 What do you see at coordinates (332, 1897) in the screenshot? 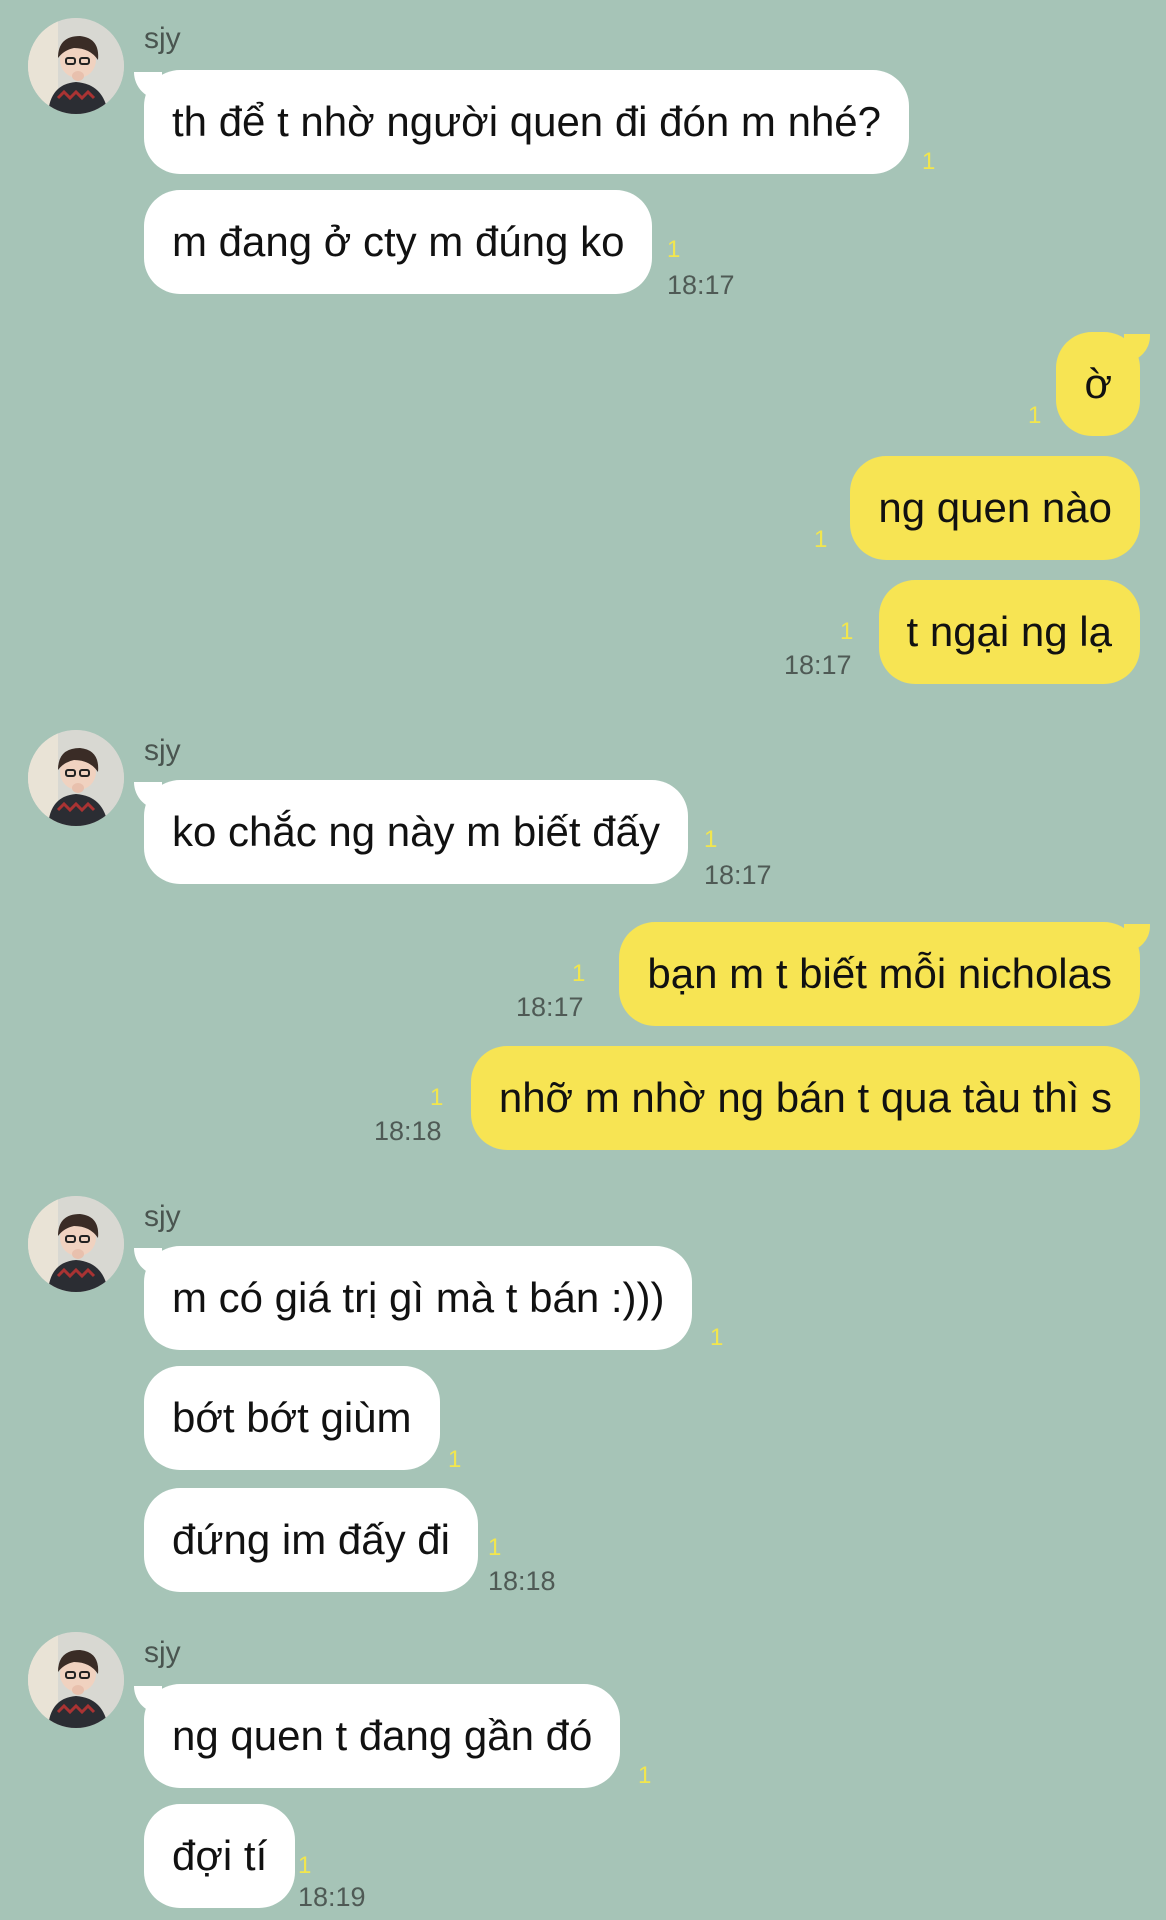
I see `message-time: 18:19` at bounding box center [332, 1897].